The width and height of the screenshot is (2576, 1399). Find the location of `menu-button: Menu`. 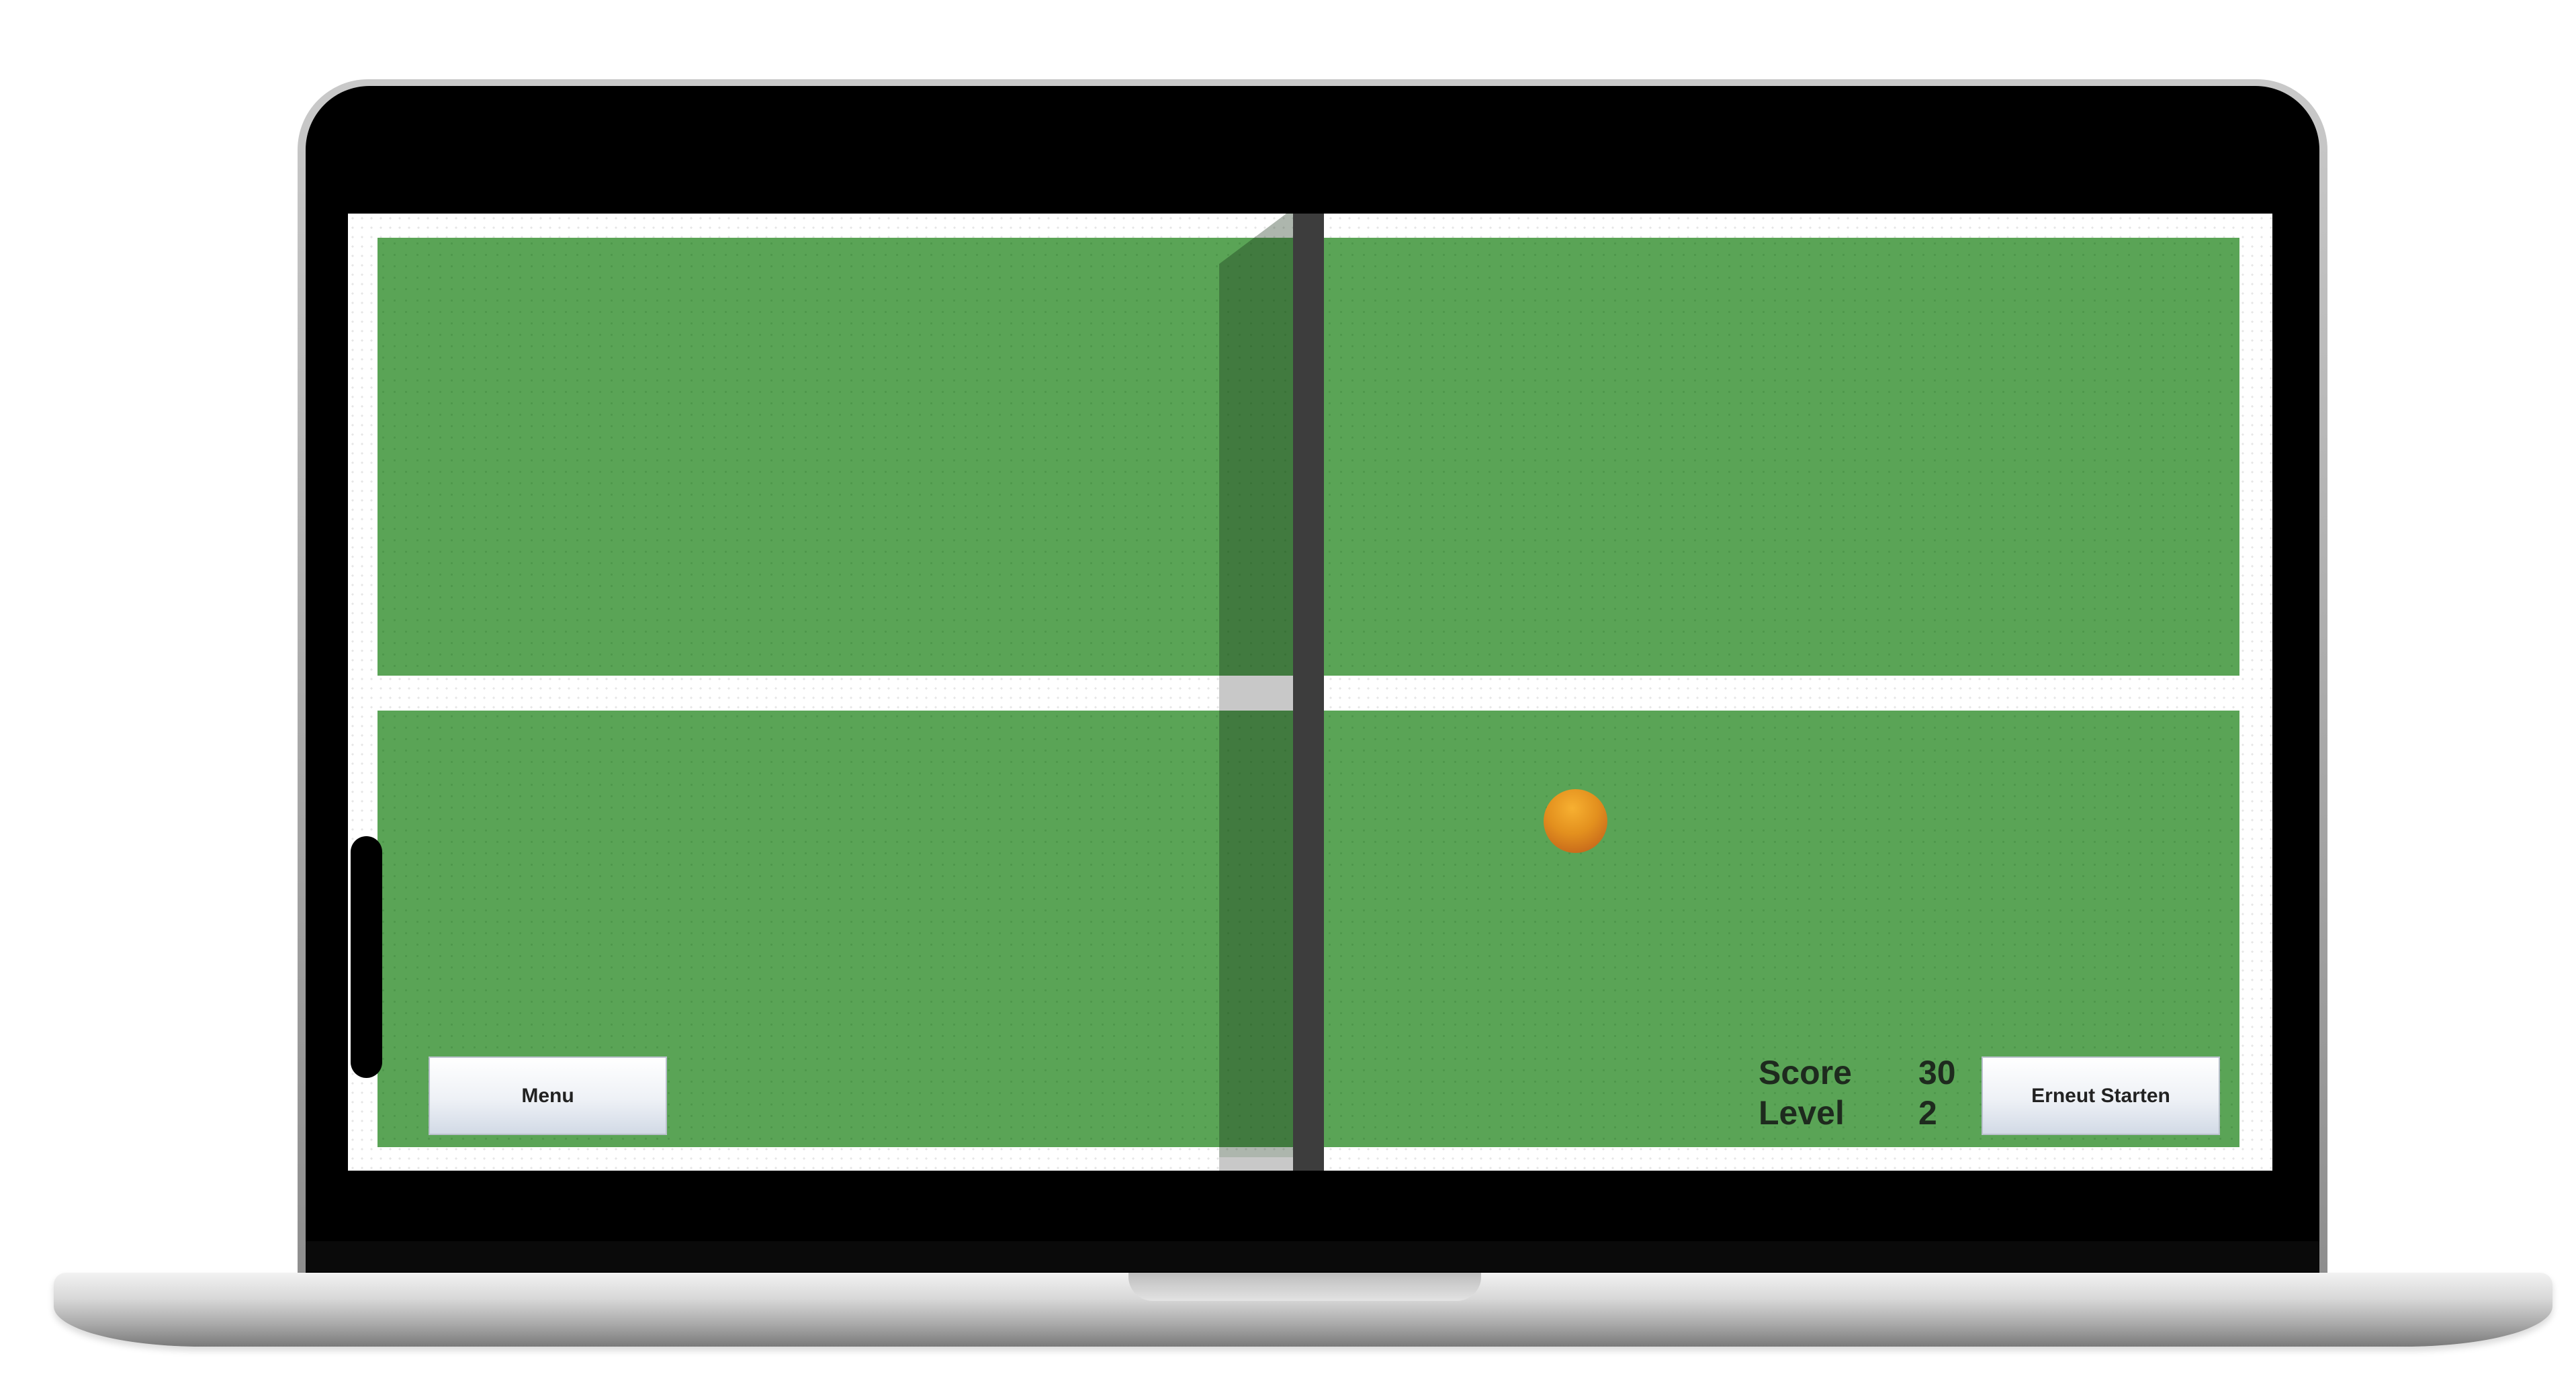

menu-button: Menu is located at coordinates (548, 1095).